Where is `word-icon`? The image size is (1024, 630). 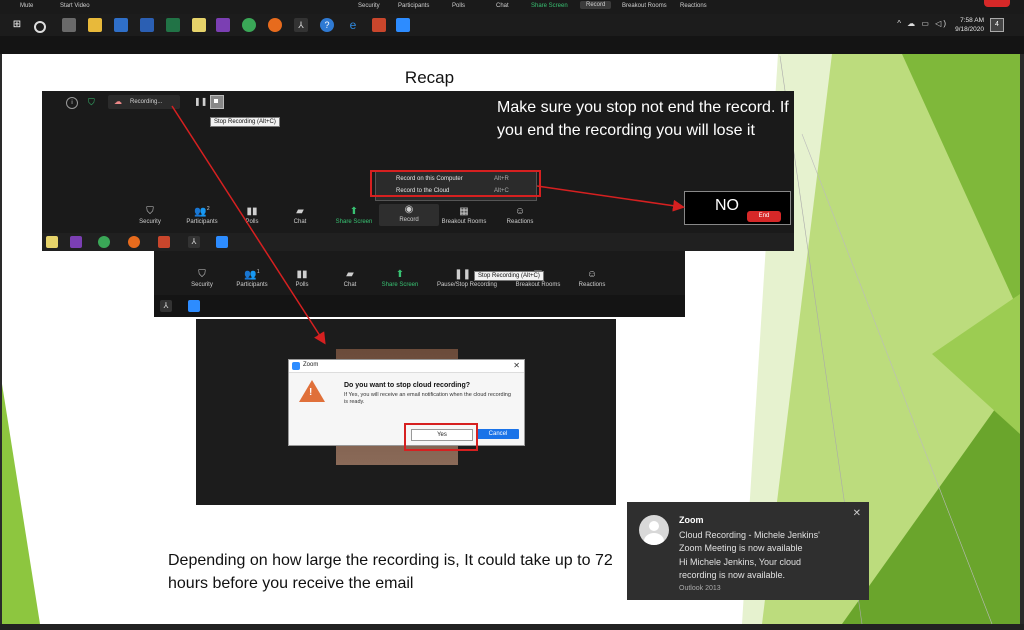
word-icon is located at coordinates (147, 25).